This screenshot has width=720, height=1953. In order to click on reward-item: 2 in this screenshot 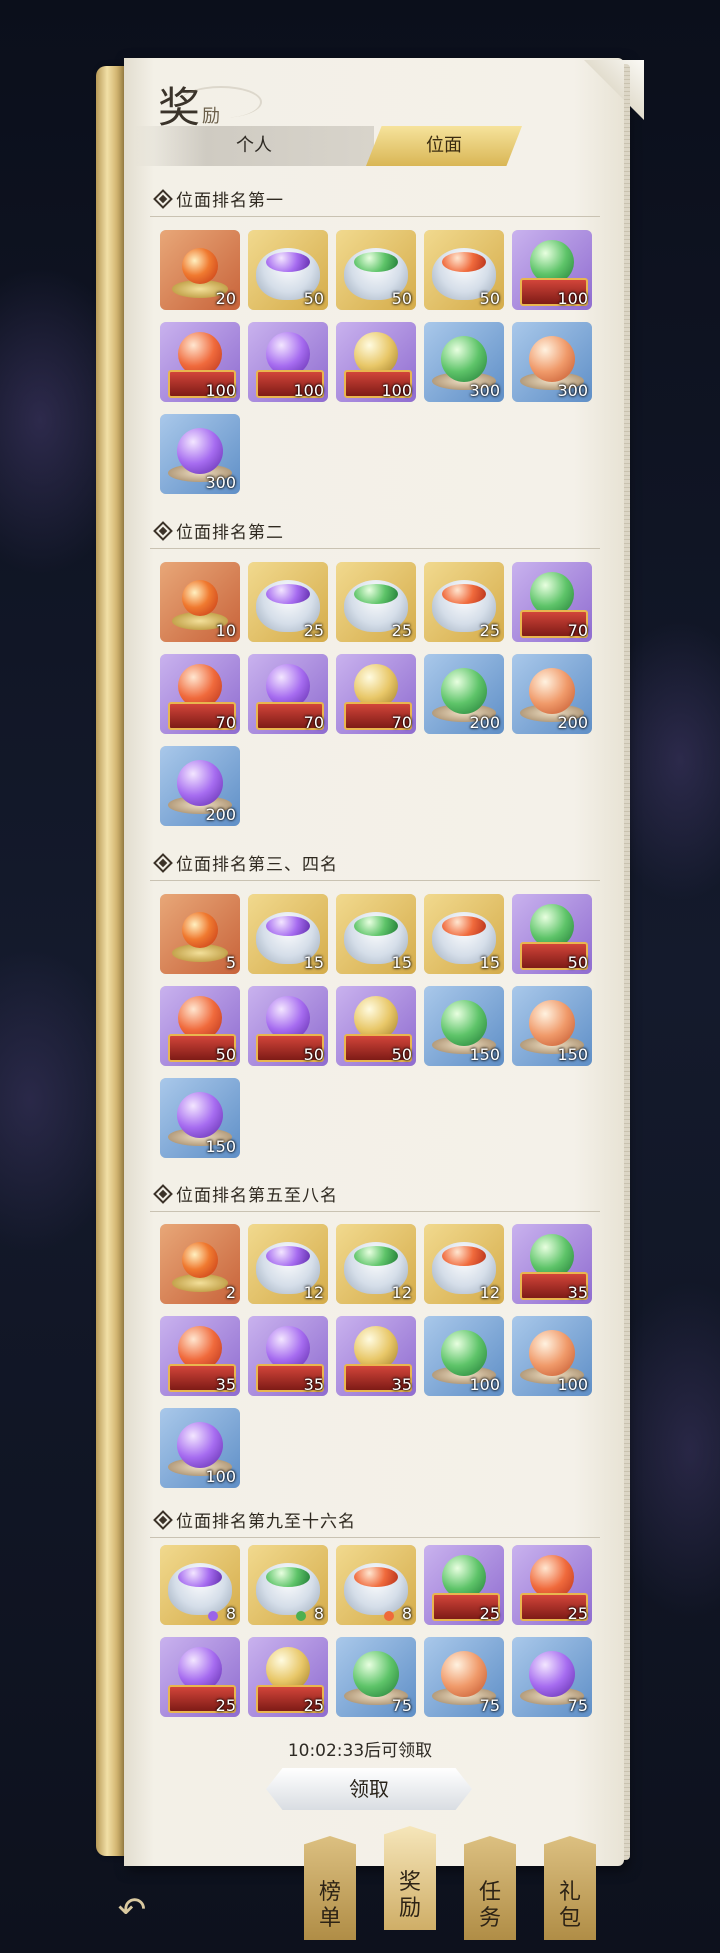, I will do `click(200, 1264)`.